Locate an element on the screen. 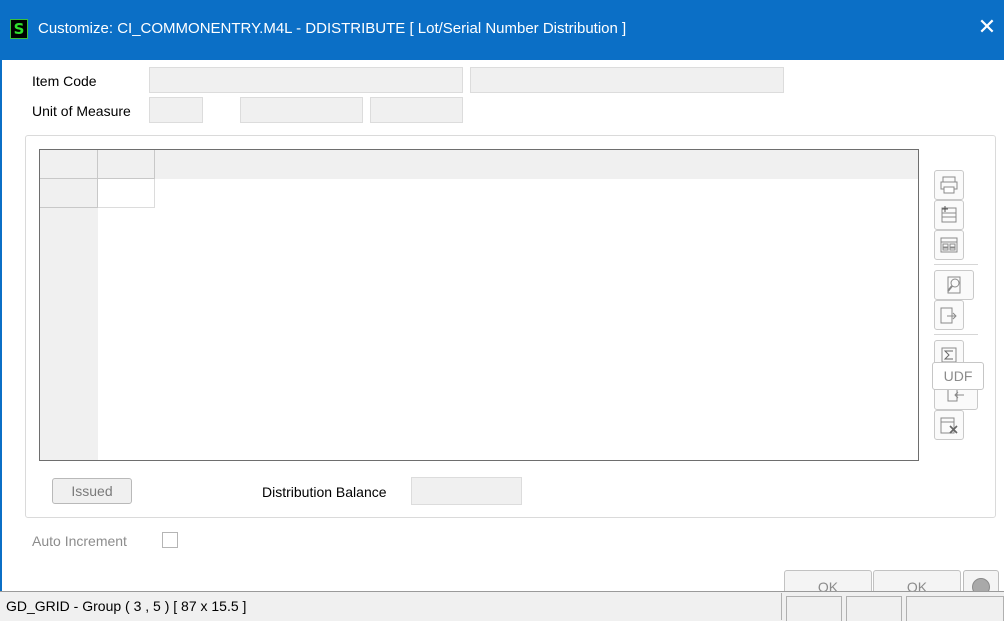 The image size is (1004, 621). item-code-label: Item Code is located at coordinates (64, 81).